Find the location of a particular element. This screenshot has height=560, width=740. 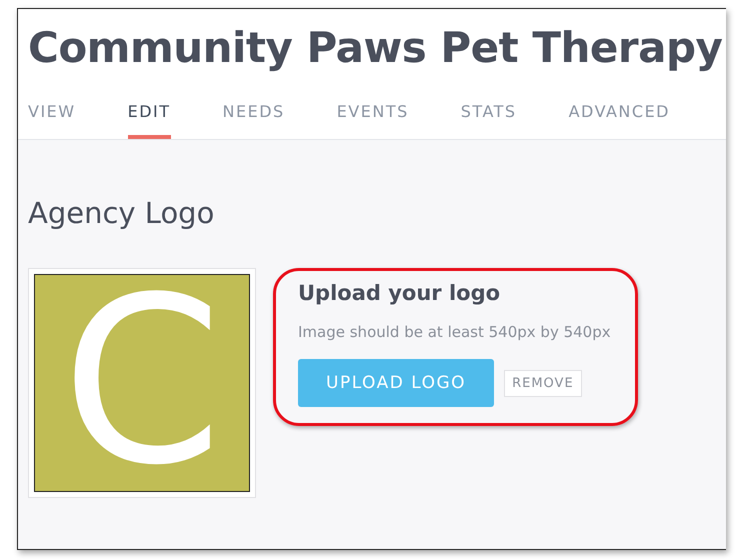

remove-button: REMOVE is located at coordinates (543, 383).